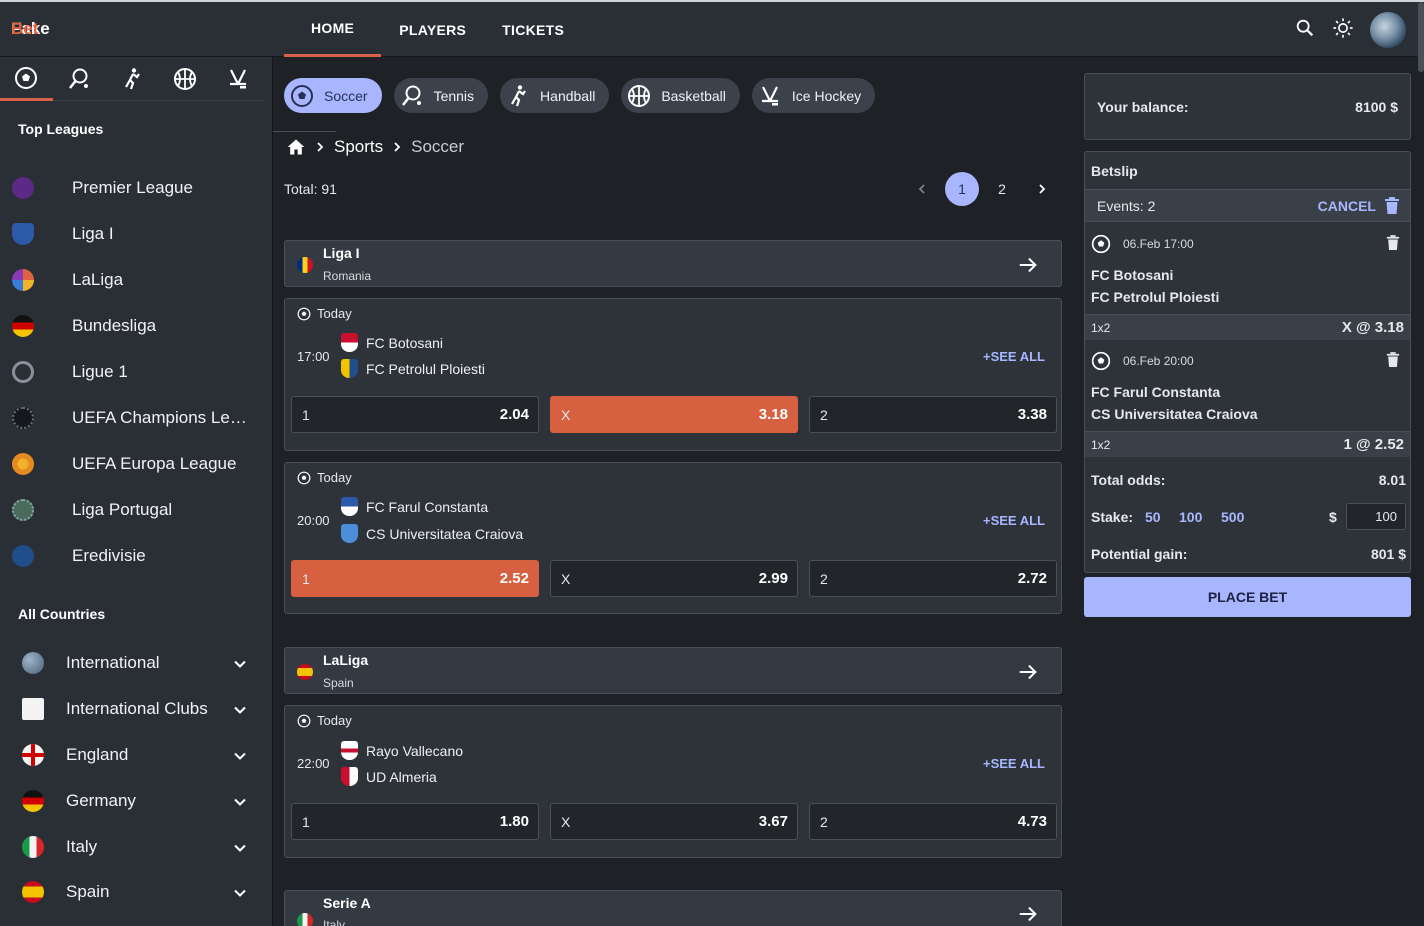  I want to click on flag-spain-icon, so click(33, 892).